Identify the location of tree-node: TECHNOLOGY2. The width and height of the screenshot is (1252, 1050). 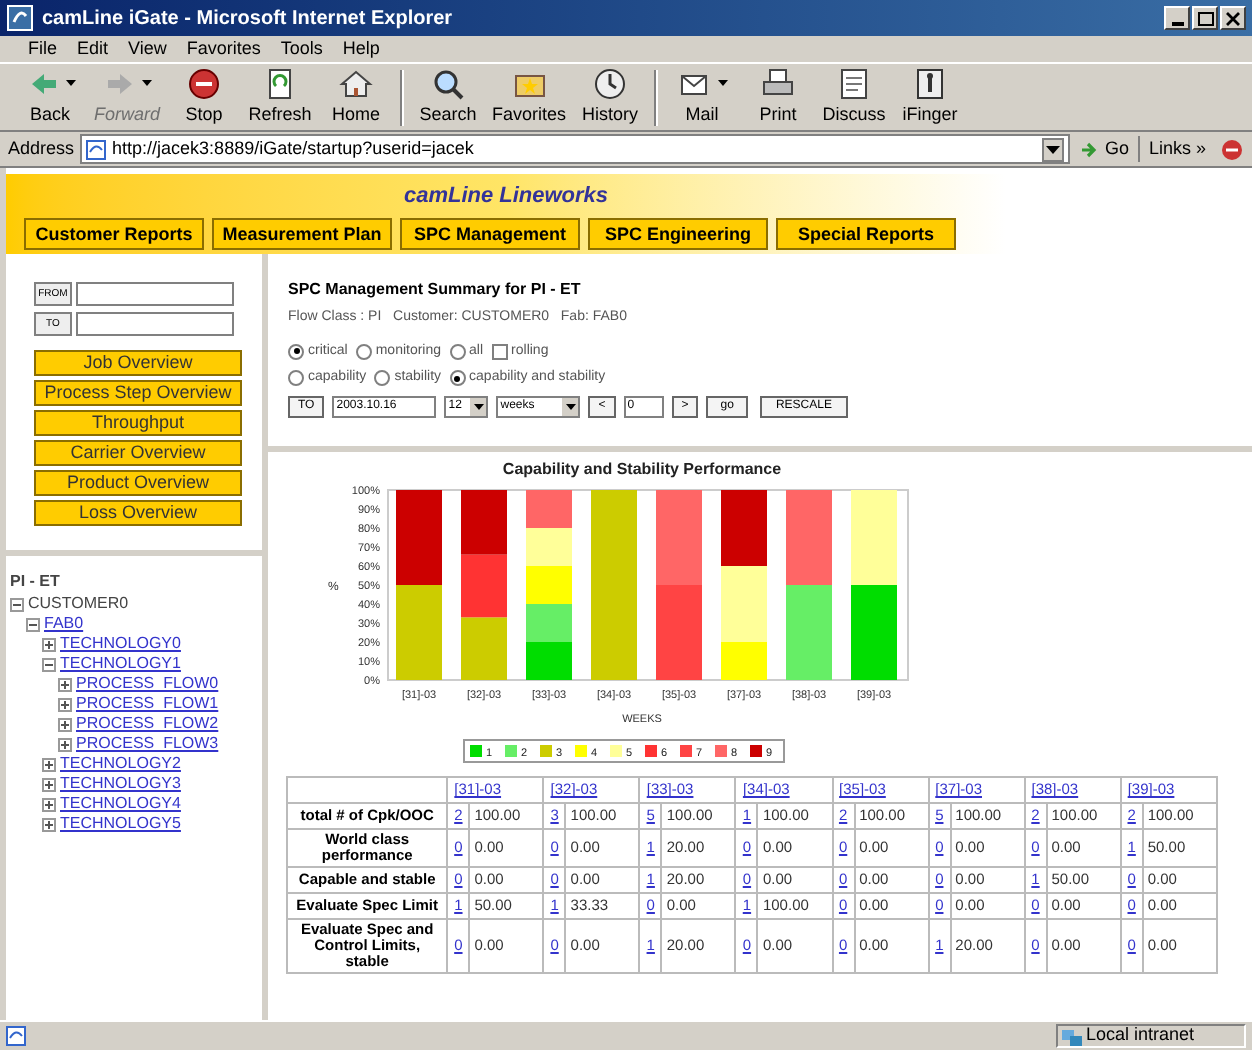
(120, 764).